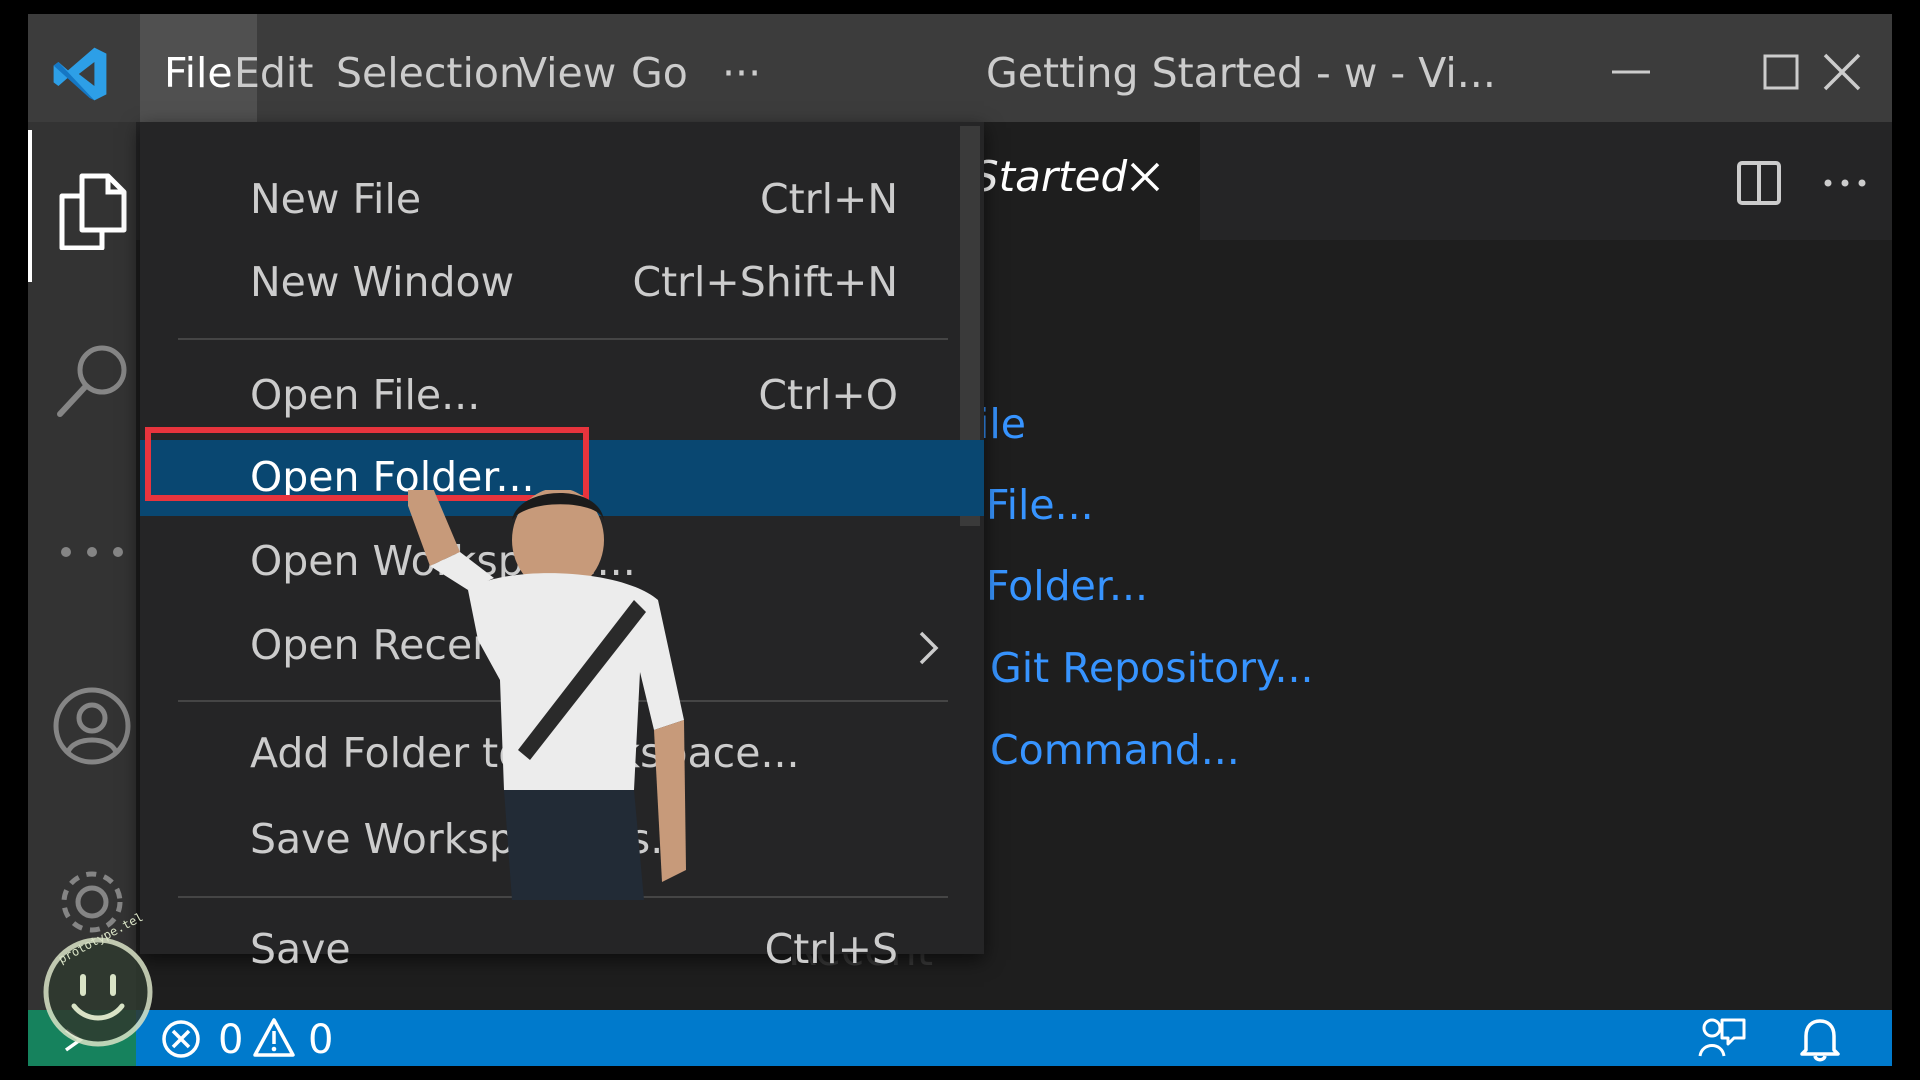  Describe the element at coordinates (741, 68) in the screenshot. I see `menu-more: ···` at that location.